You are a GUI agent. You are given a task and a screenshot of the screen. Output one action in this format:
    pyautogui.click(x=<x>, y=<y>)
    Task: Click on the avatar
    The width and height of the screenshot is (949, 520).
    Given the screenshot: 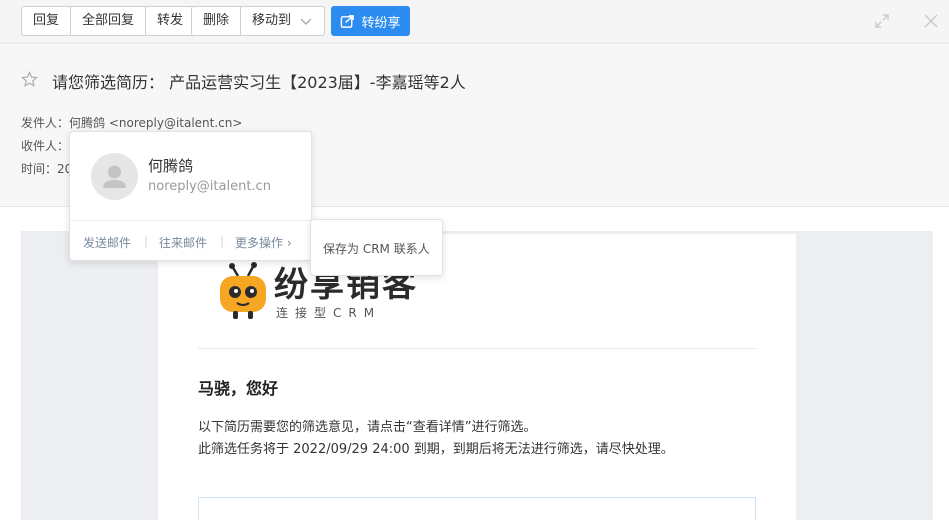 What is the action you would take?
    pyautogui.click(x=114, y=176)
    